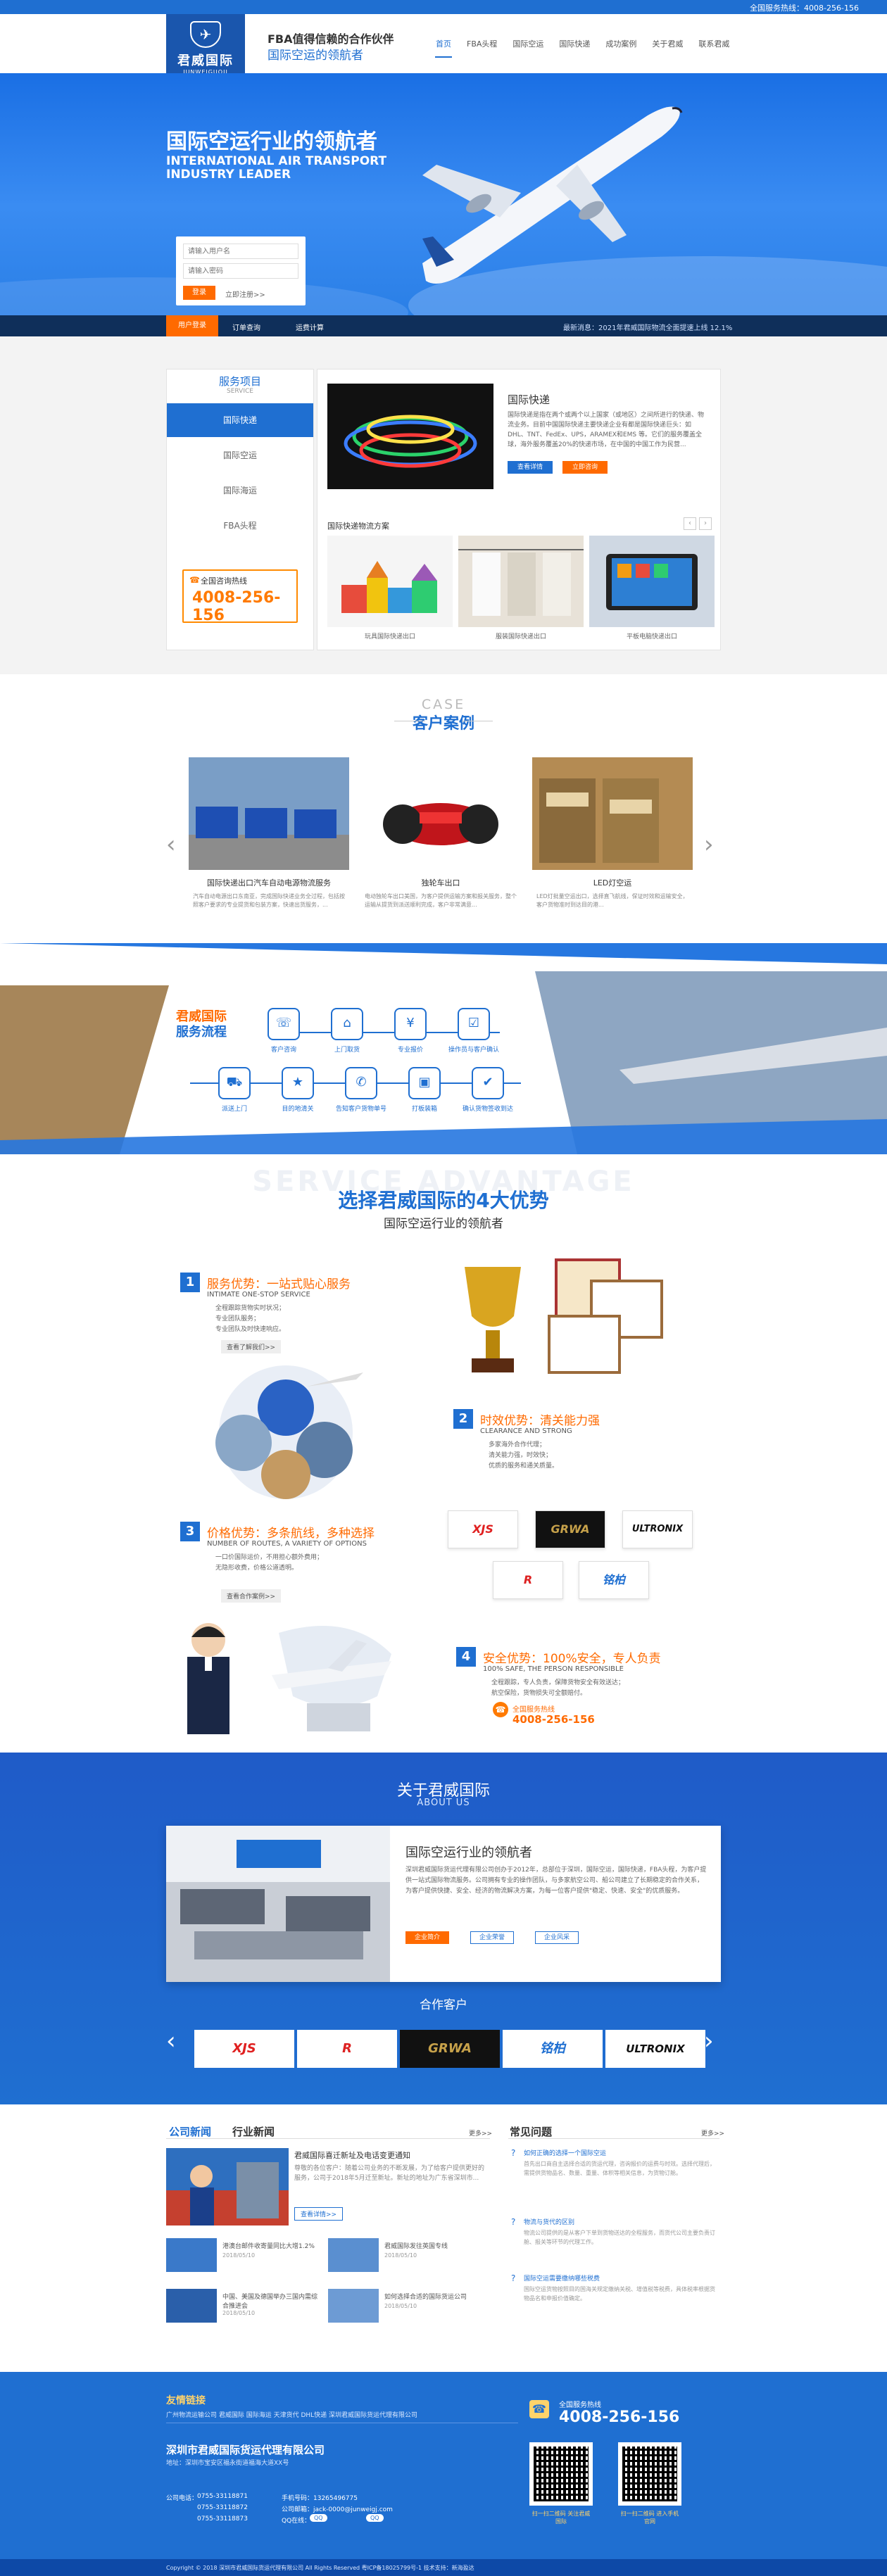  Describe the element at coordinates (244, 2049) in the screenshot. I see `partner-logo: XJS` at that location.